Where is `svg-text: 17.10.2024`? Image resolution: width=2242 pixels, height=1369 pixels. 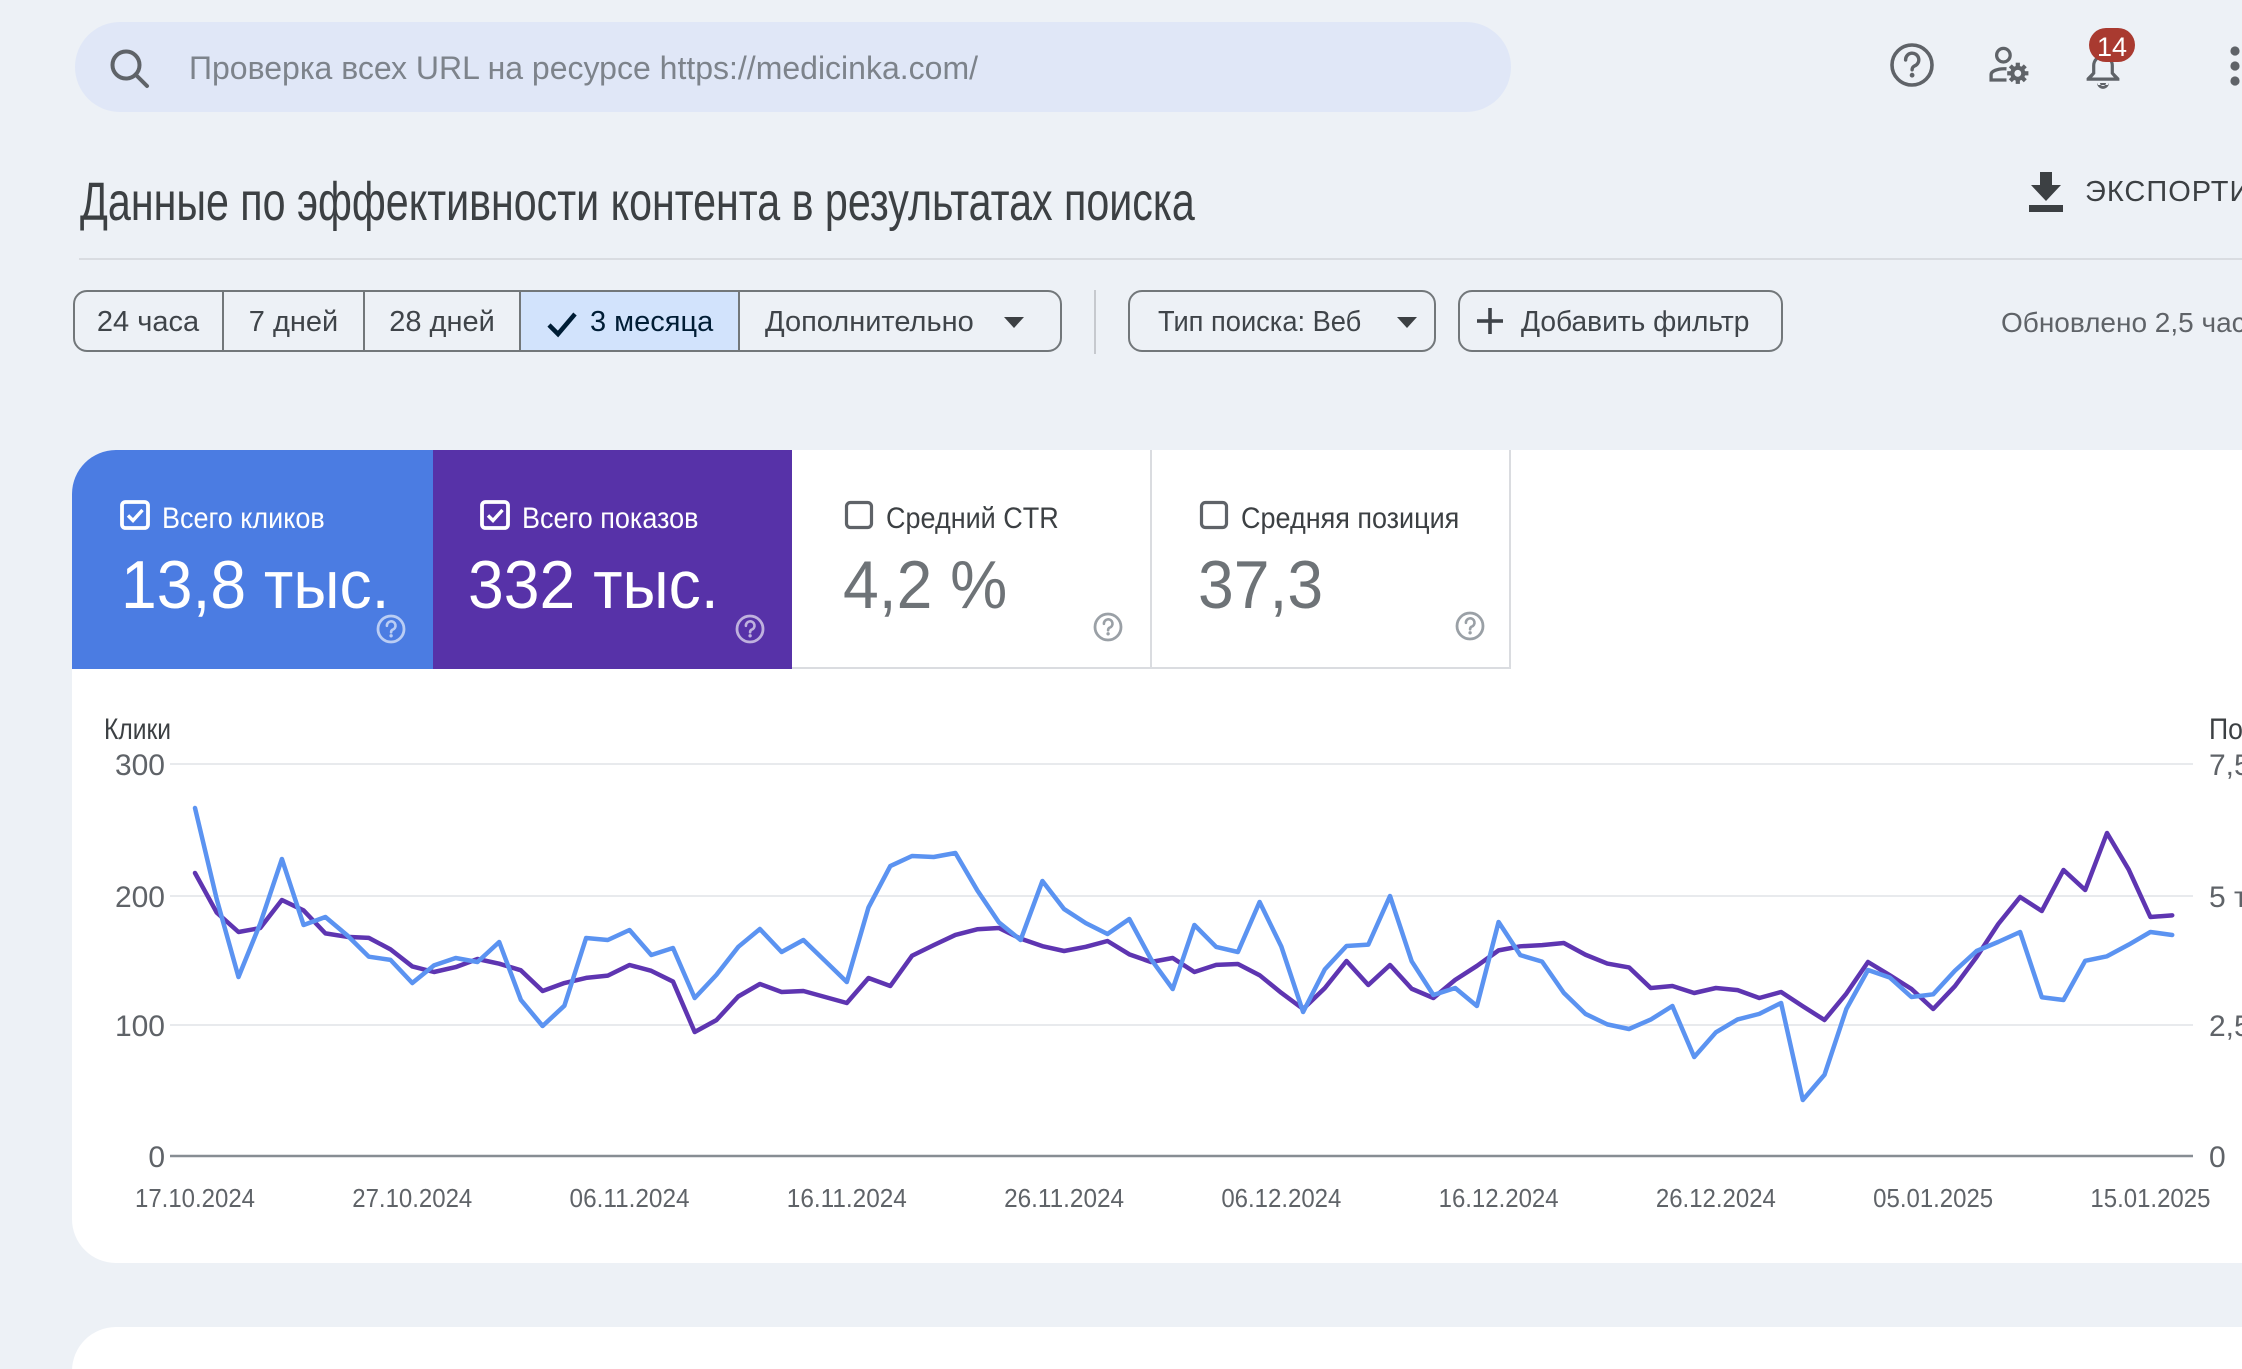 svg-text: 17.10.2024 is located at coordinates (195, 1198).